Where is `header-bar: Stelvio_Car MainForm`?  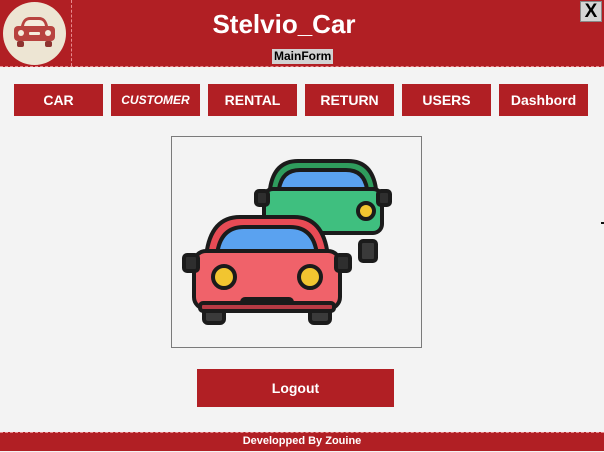
header-bar: Stelvio_Car MainForm is located at coordinates (302, 33).